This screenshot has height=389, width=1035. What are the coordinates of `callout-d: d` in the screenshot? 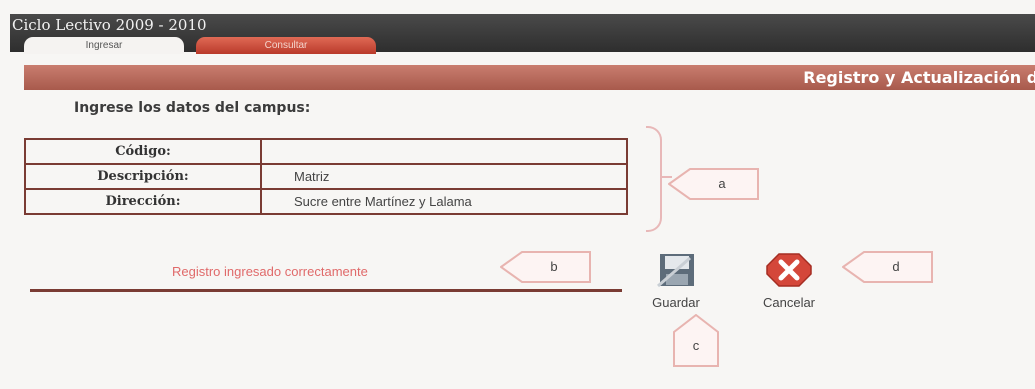 It's located at (888, 267).